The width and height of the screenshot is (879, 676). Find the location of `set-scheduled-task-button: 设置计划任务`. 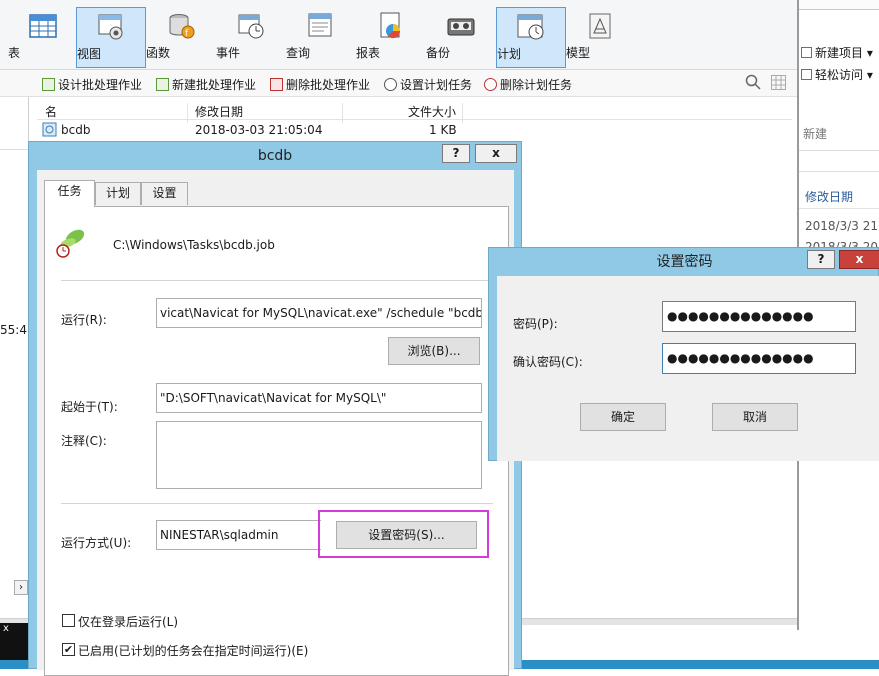

set-scheduled-task-button: 设置计划任务 is located at coordinates (428, 84).